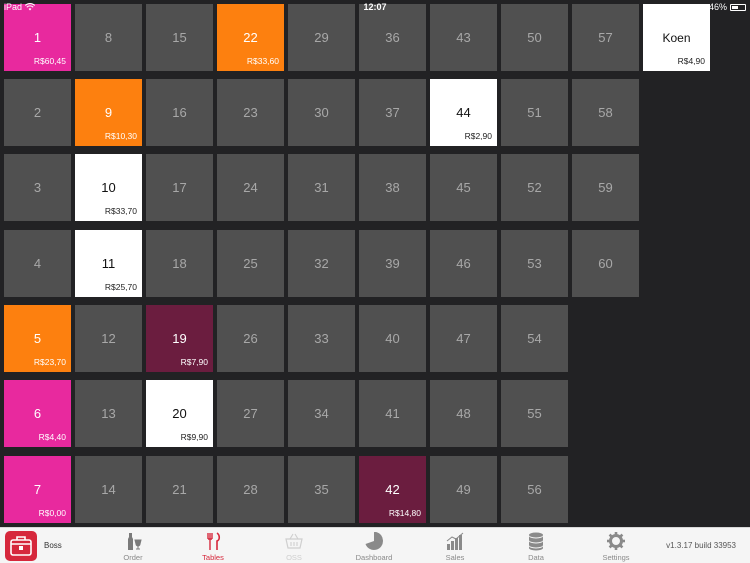 This screenshot has height=563, width=750. I want to click on table-tile: 47, so click(463, 338).